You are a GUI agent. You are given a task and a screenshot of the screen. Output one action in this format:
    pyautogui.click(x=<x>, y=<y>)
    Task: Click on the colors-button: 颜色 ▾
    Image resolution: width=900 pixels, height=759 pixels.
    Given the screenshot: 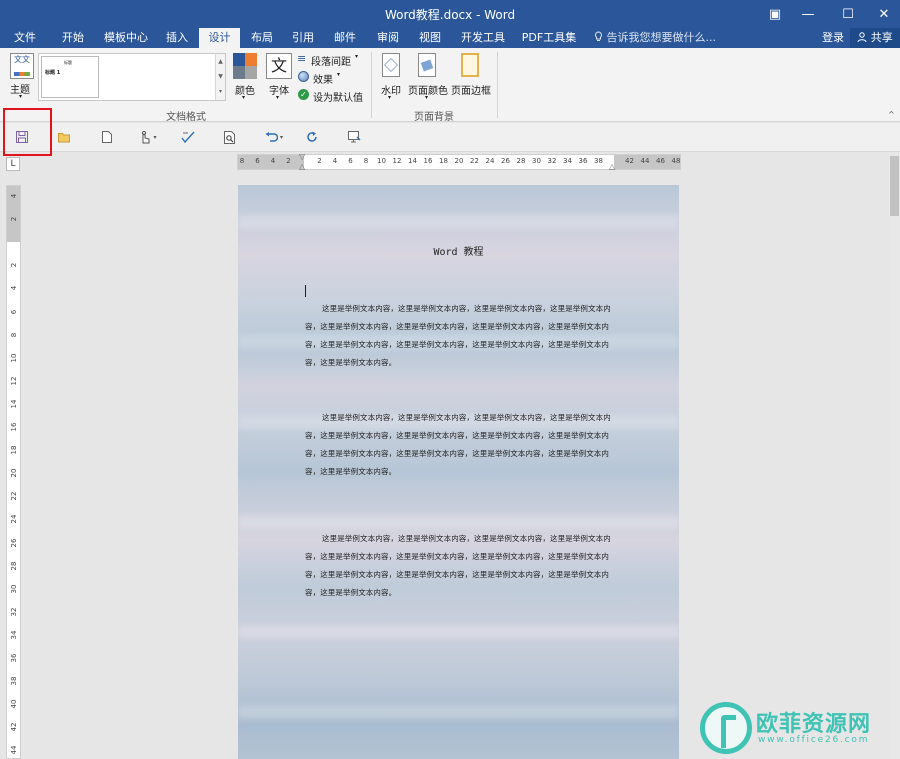 What is the action you would take?
    pyautogui.click(x=245, y=79)
    